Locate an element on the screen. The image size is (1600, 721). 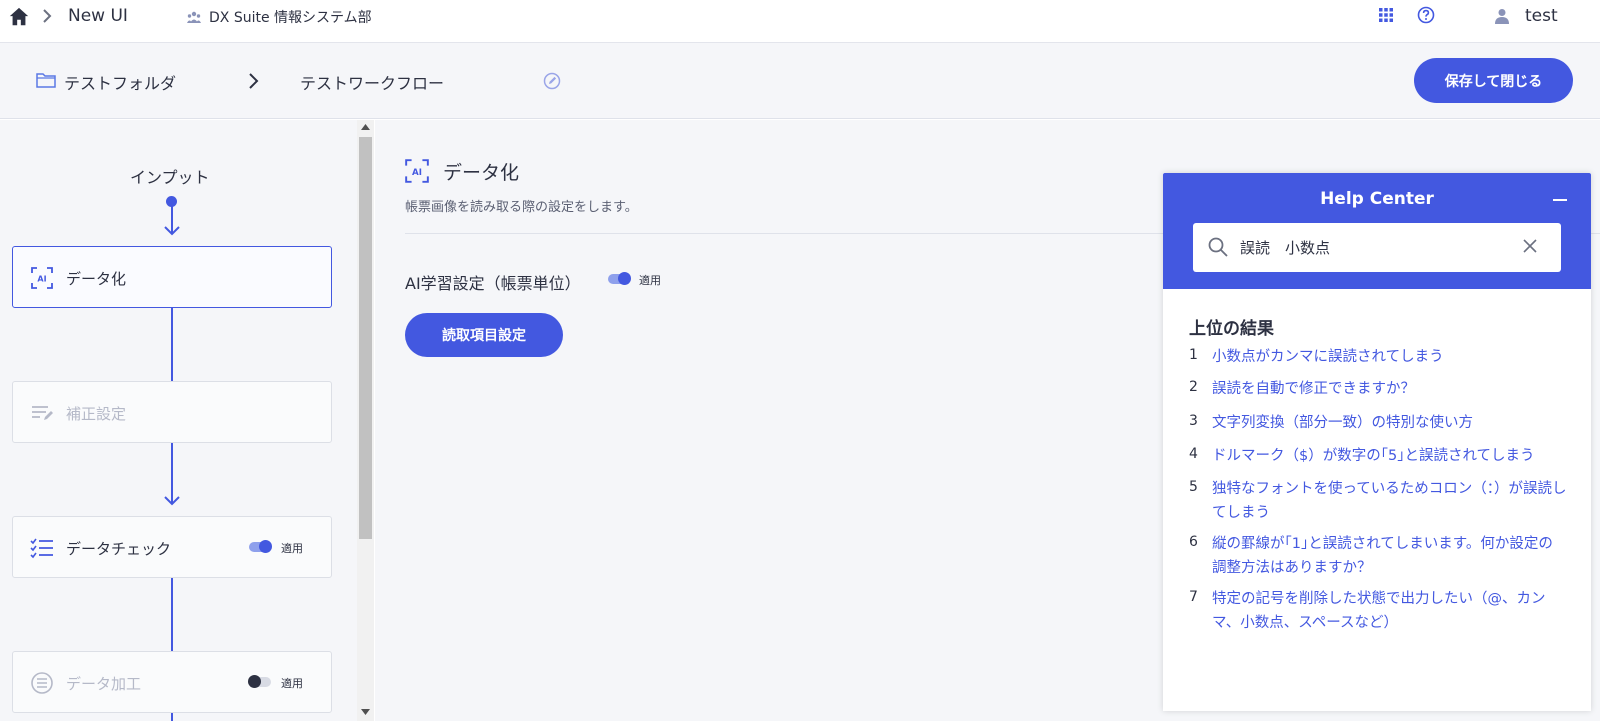
step-label: 補正設定 is located at coordinates (96, 414).